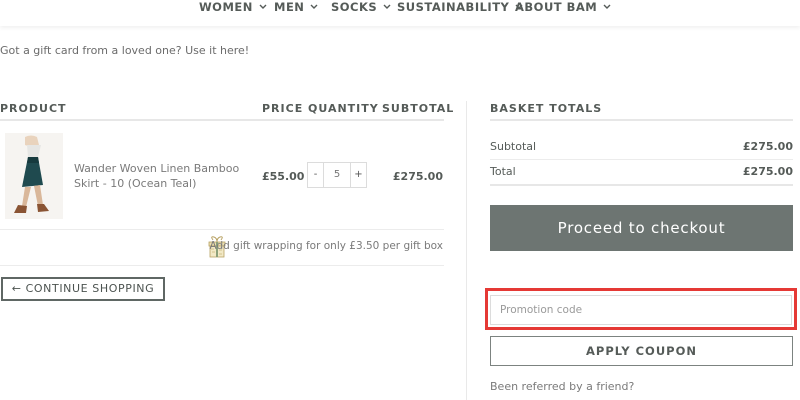 The height and width of the screenshot is (400, 800). I want to click on nav-item-socks: SOCKS, so click(361, 7).